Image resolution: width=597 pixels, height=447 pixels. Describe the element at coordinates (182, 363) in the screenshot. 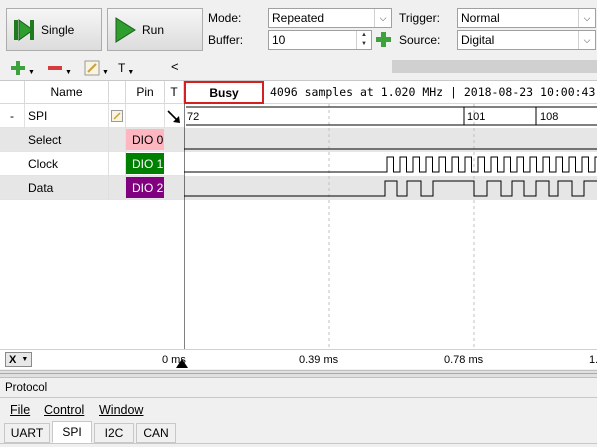

I see `trigger-marker-icon` at that location.